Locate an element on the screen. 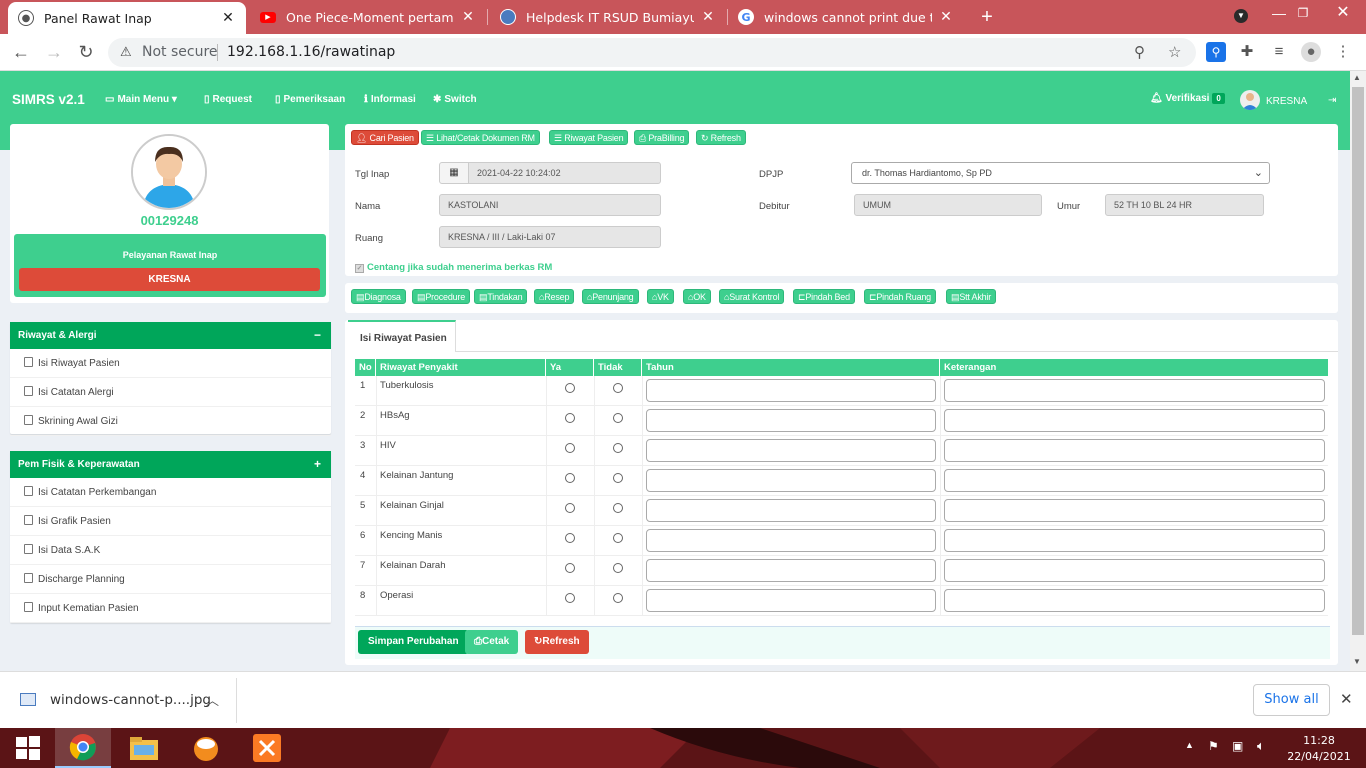 Image resolution: width=1366 pixels, height=768 pixels. window-close-icon: ✕ is located at coordinates (1343, 15).